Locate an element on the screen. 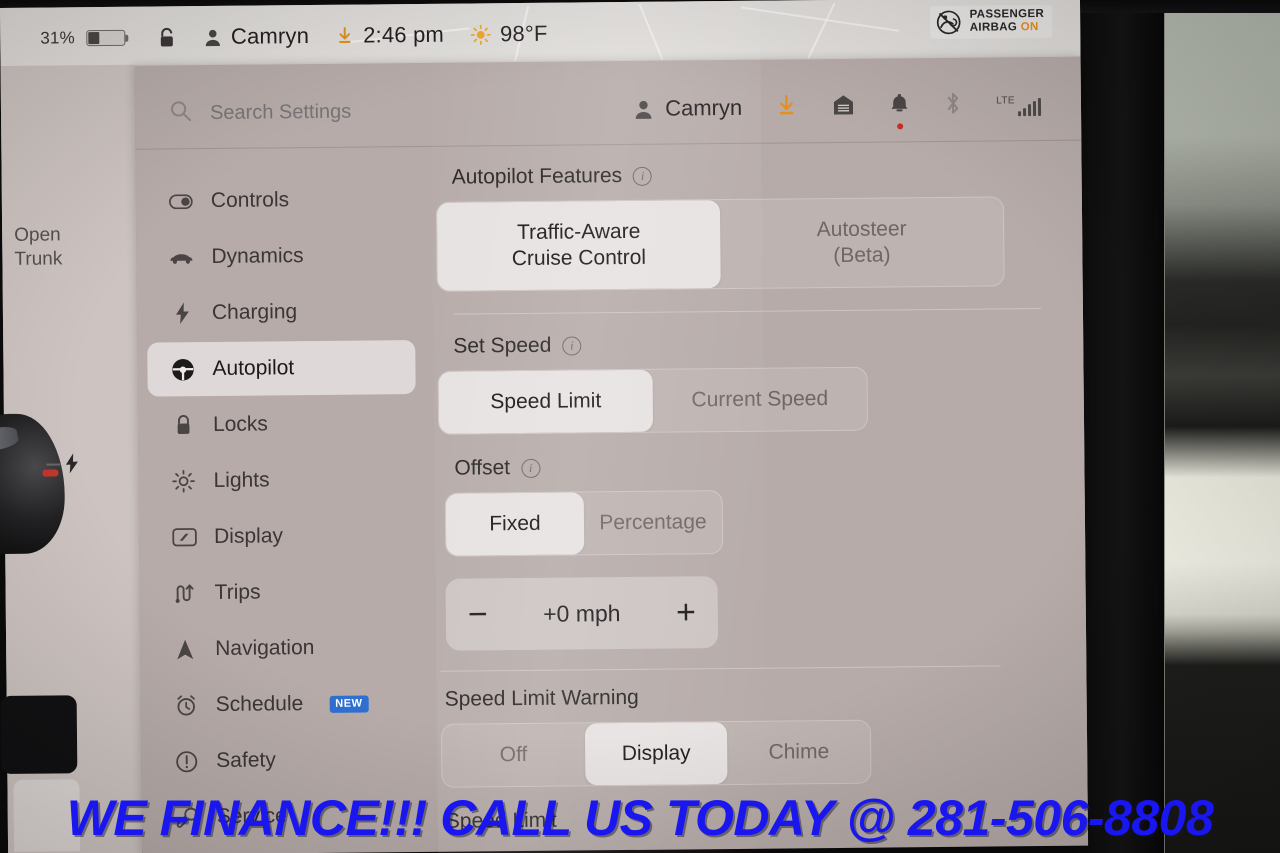 The width and height of the screenshot is (1280, 853). sidebar-item-navigation: Navigation is located at coordinates (284, 648).